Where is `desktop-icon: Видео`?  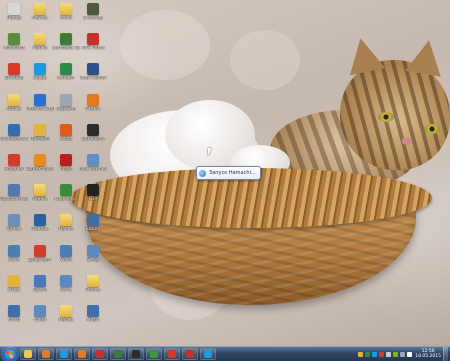 desktop-icon: Видео is located at coordinates (93, 227).